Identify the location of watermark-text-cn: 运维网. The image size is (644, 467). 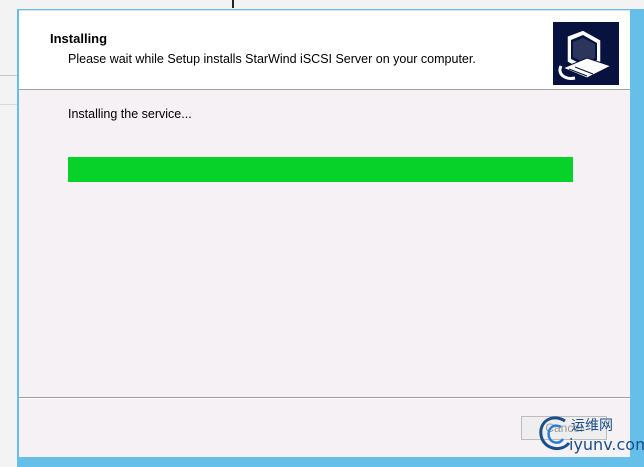
(592, 426).